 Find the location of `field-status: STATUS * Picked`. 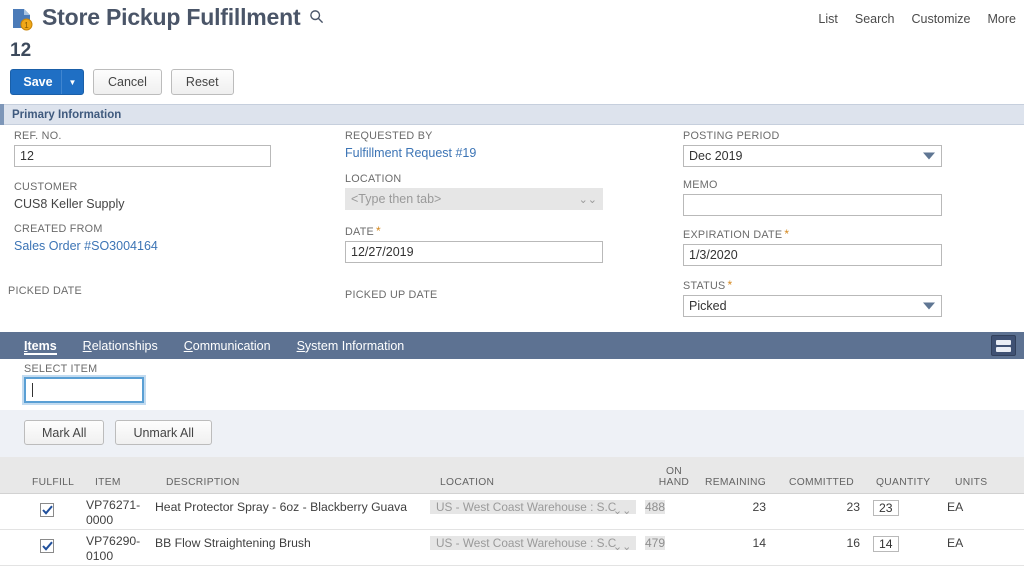

field-status: STATUS * Picked is located at coordinates (848, 297).